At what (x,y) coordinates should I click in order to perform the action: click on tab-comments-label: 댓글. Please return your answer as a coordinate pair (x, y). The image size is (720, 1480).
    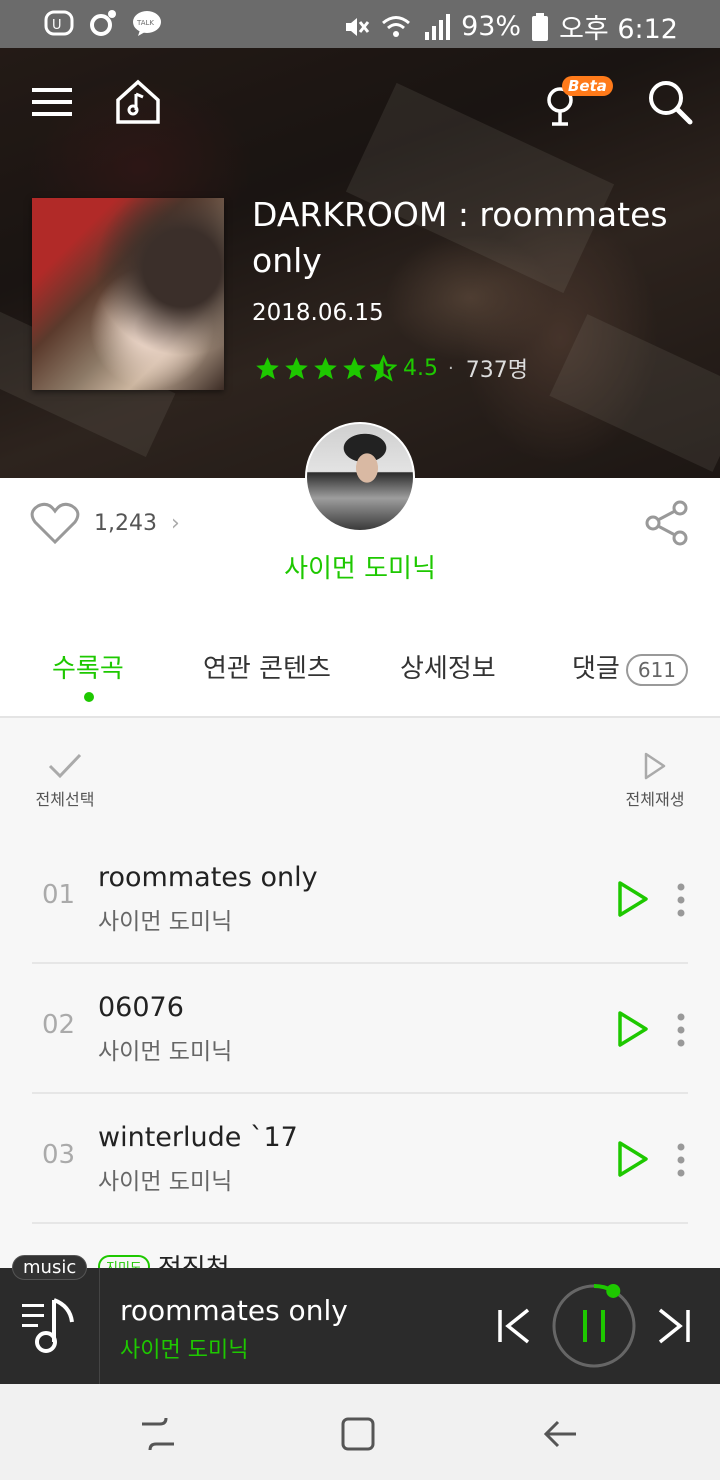
    Looking at the image, I should click on (596, 669).